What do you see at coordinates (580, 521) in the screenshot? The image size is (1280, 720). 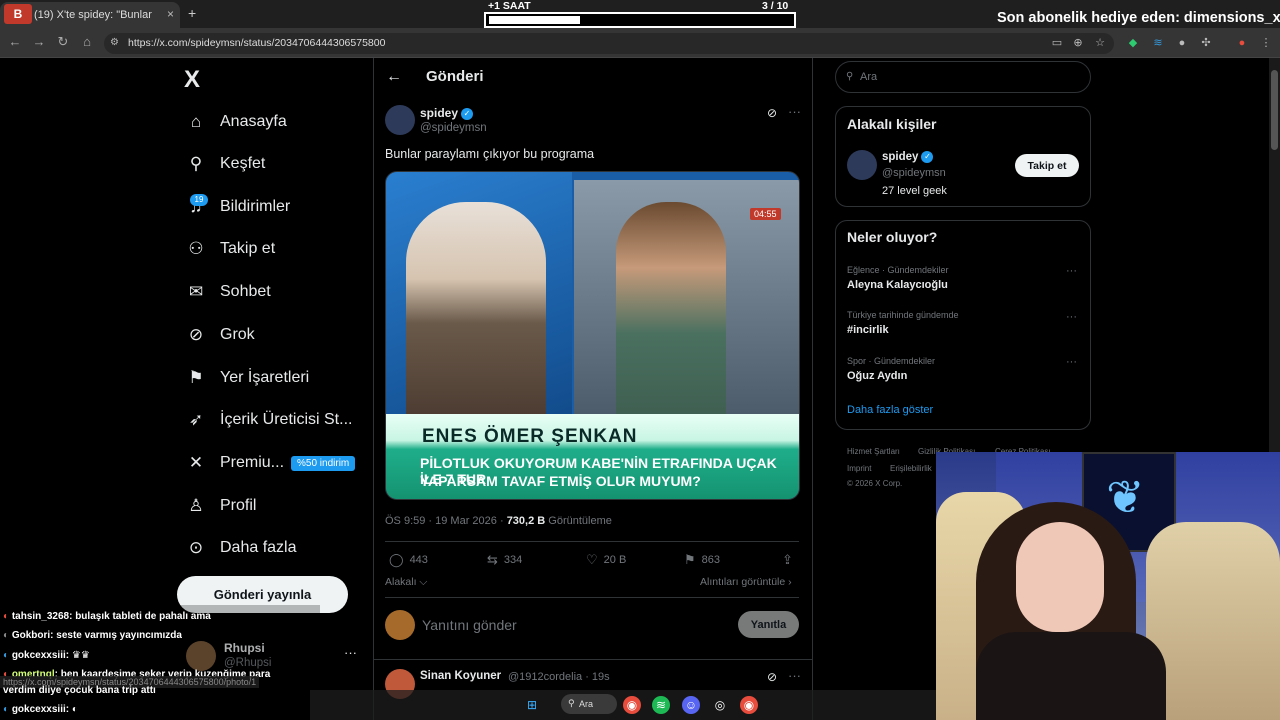 I see `post-views-label: Görüntüleme` at bounding box center [580, 521].